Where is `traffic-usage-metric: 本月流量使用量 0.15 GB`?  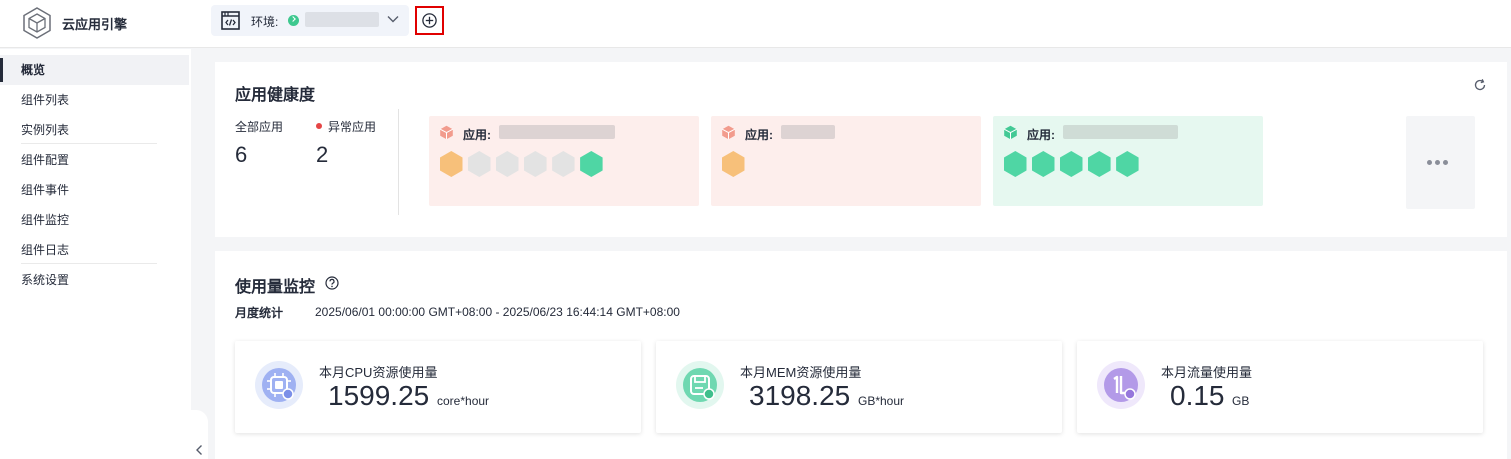
traffic-usage-metric: 本月流量使用量 0.15 GB is located at coordinates (1280, 387).